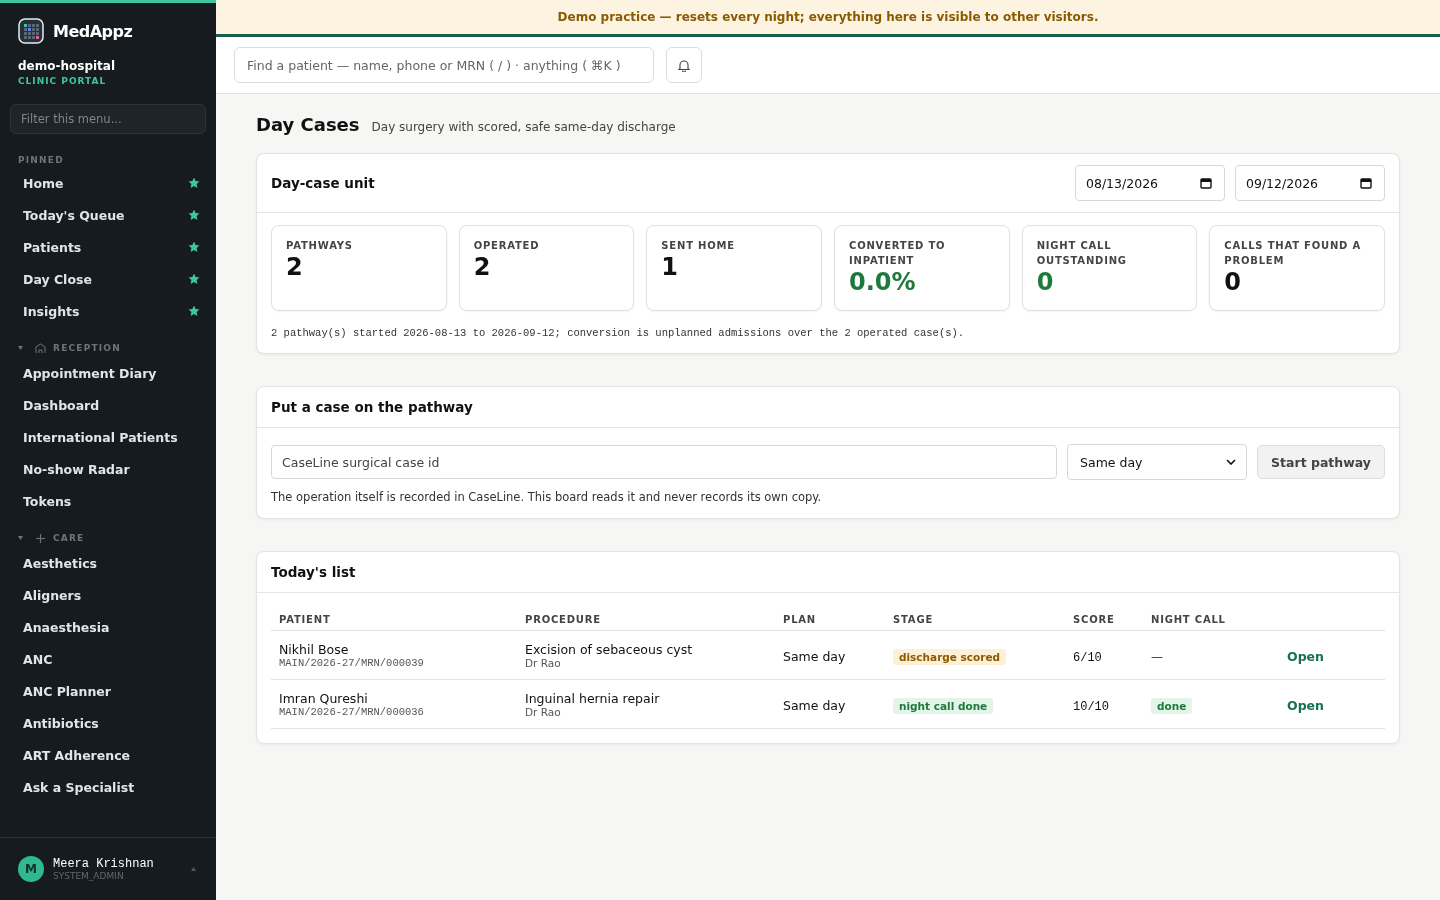 The height and width of the screenshot is (900, 1440). Describe the element at coordinates (108, 595) in the screenshot. I see `nav-item: Aligners` at that location.